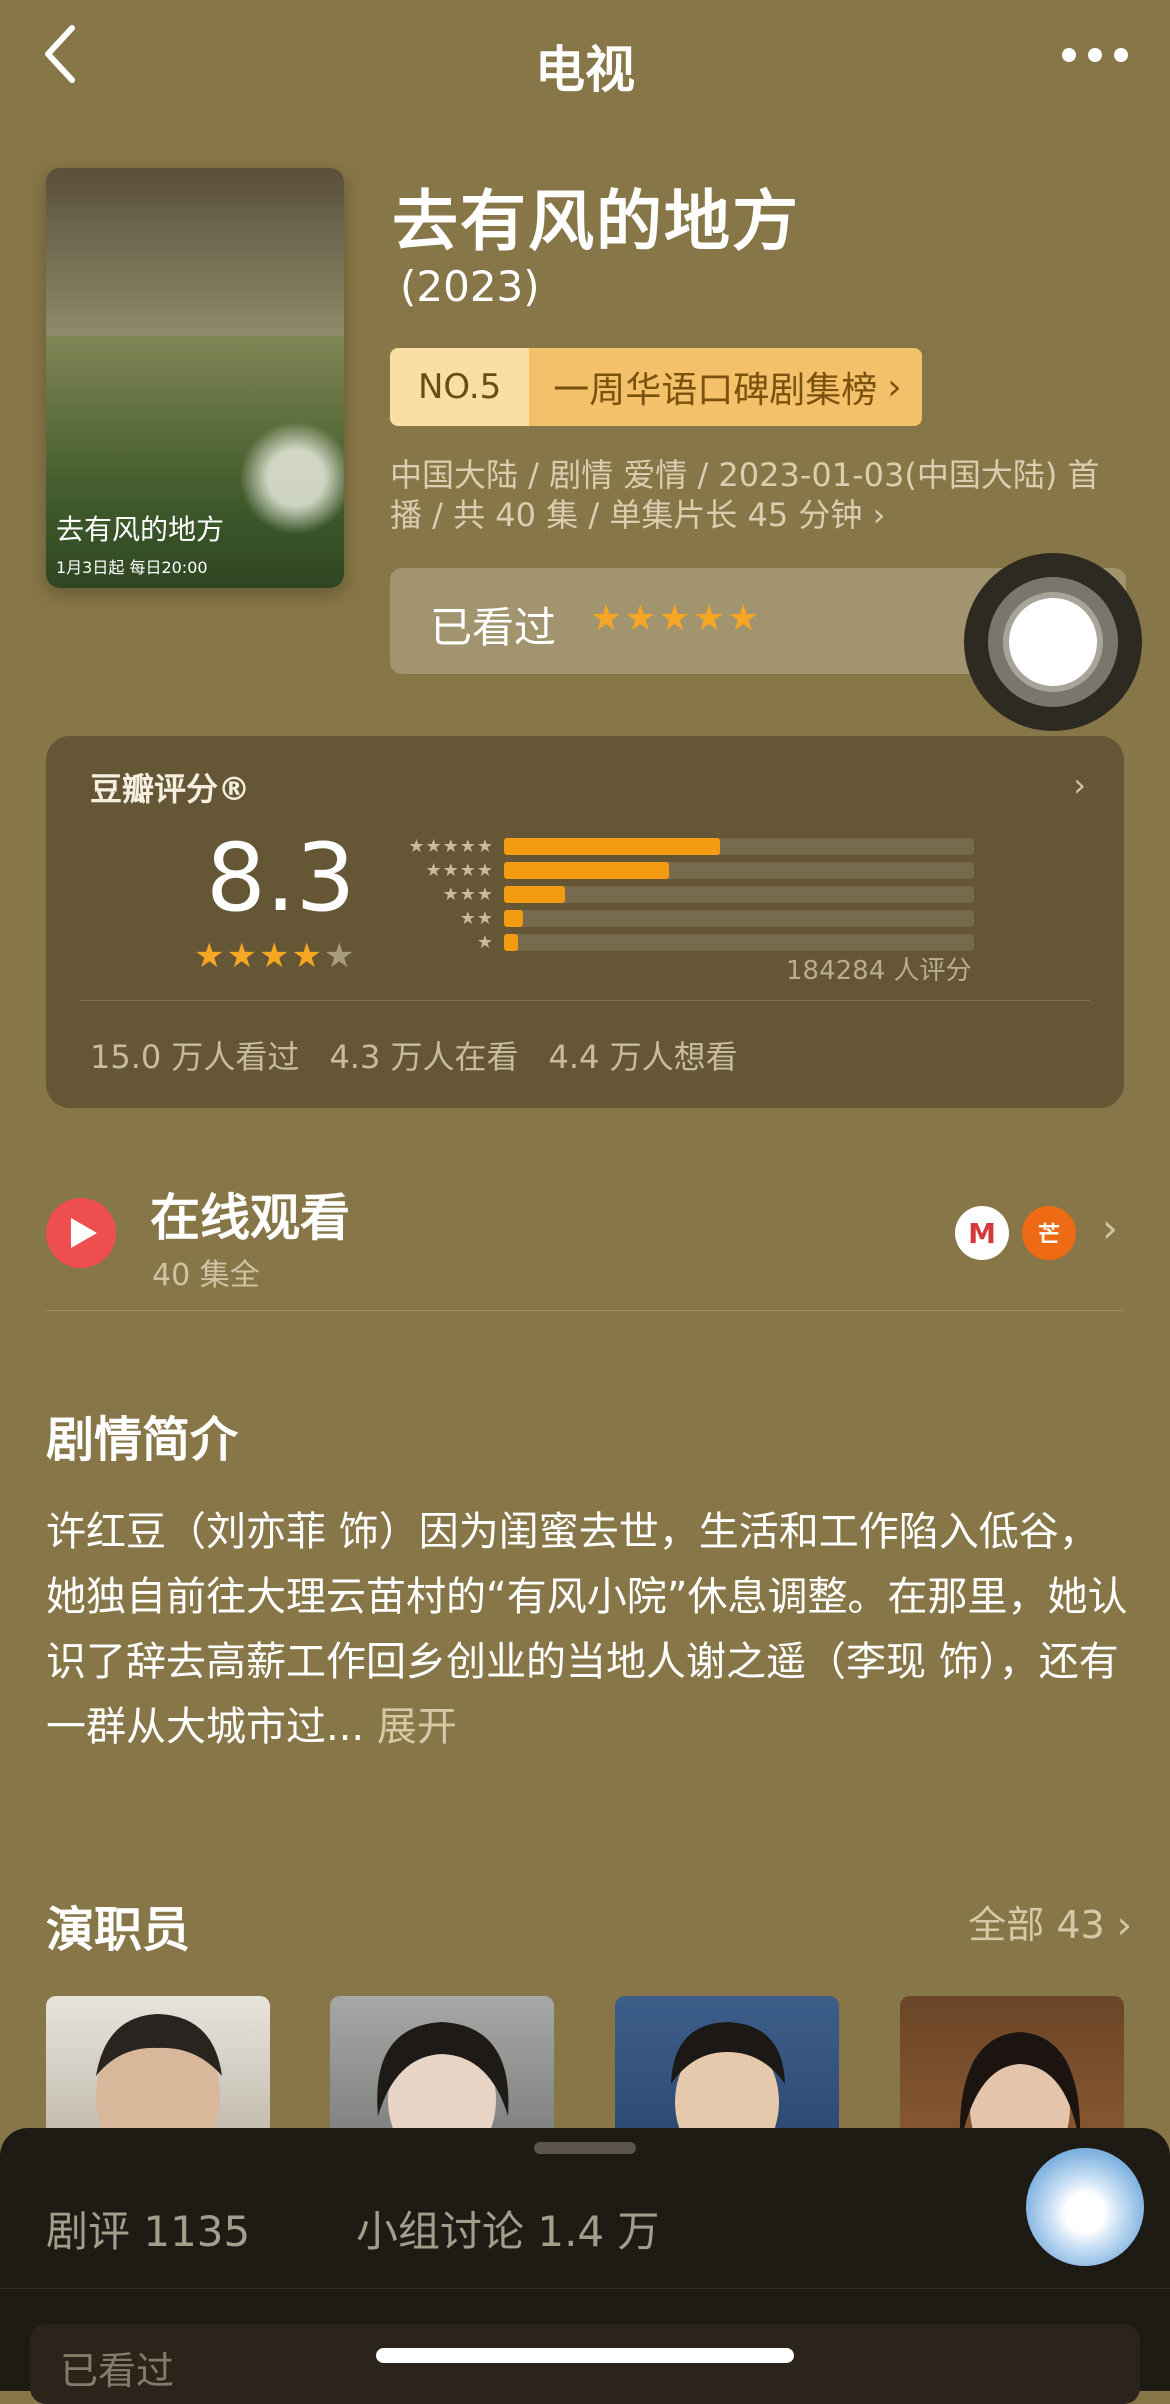  I want to click on episode-info: 40 集全, so click(206, 1275).